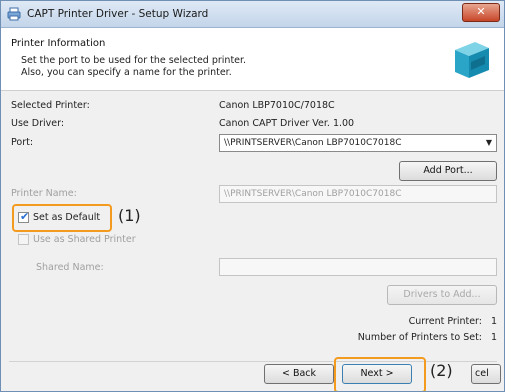 The width and height of the screenshot is (505, 392). What do you see at coordinates (44, 193) in the screenshot?
I see `printer-name-label: Printer Name:` at bounding box center [44, 193].